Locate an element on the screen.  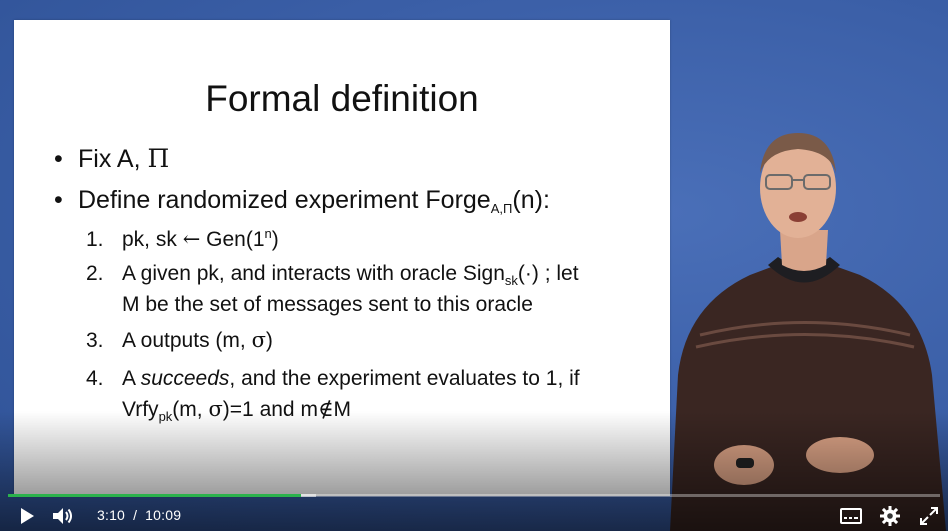
player-controls: 3:10/10:09 is located at coordinates (474, 515).